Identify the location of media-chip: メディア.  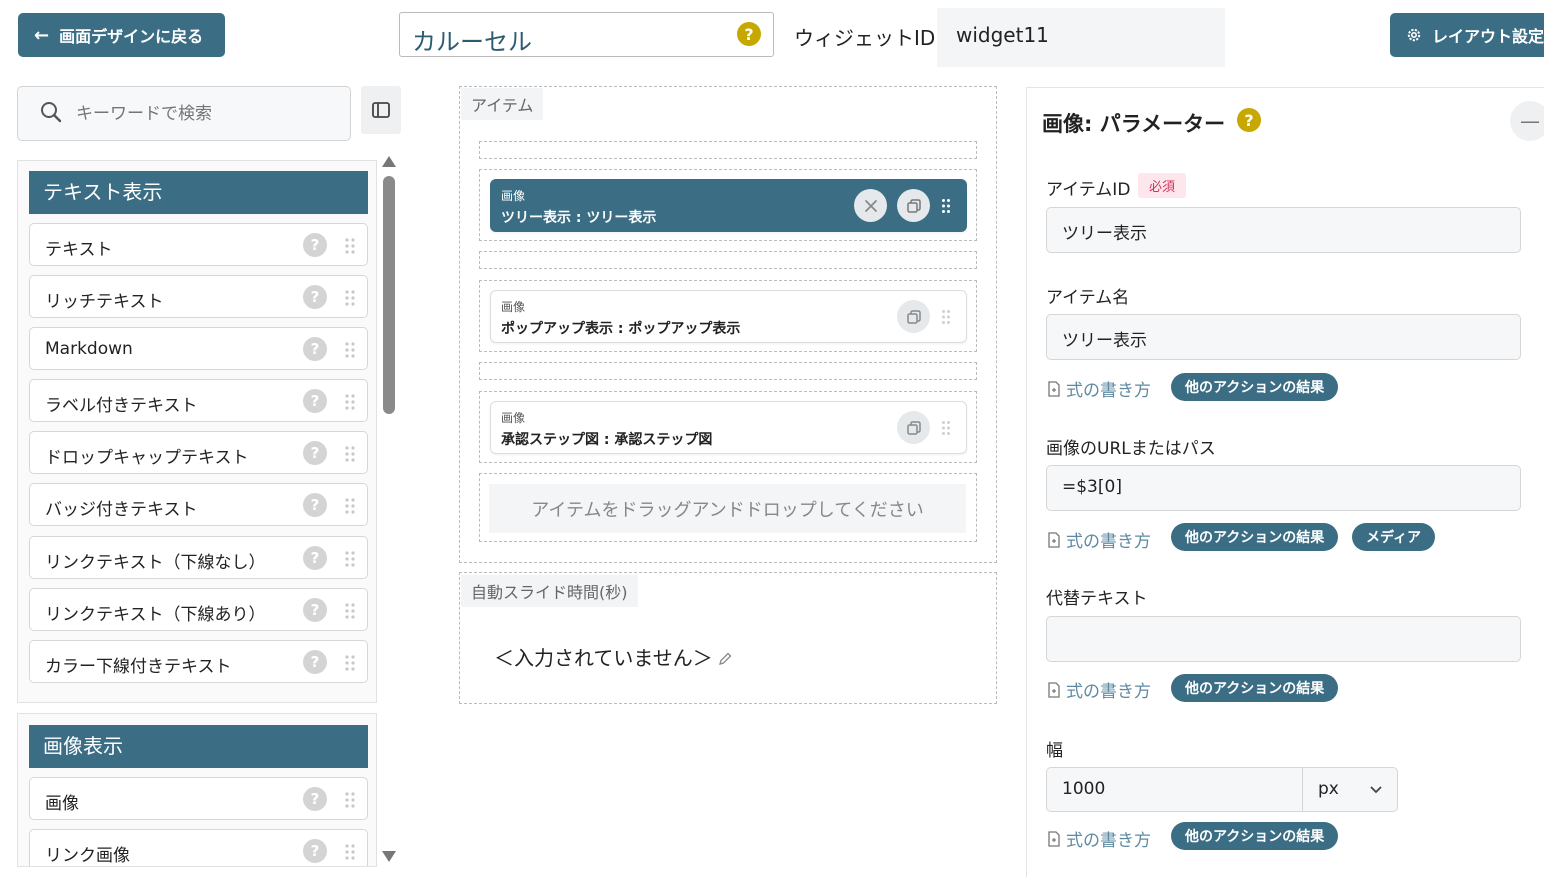
(1394, 537).